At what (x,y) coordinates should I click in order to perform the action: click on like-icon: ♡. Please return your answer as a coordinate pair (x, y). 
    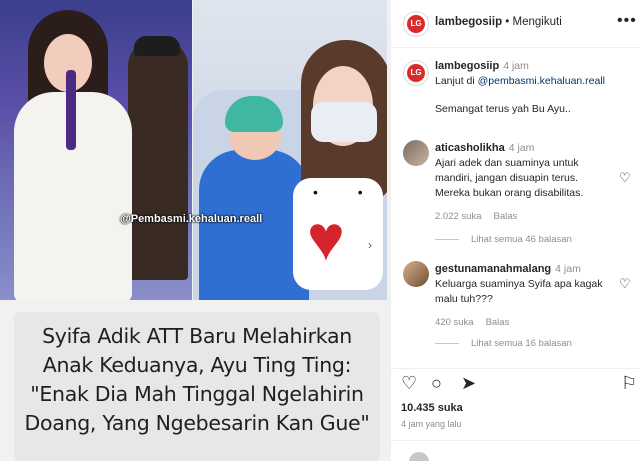
    Looking at the image, I should click on (409, 383).